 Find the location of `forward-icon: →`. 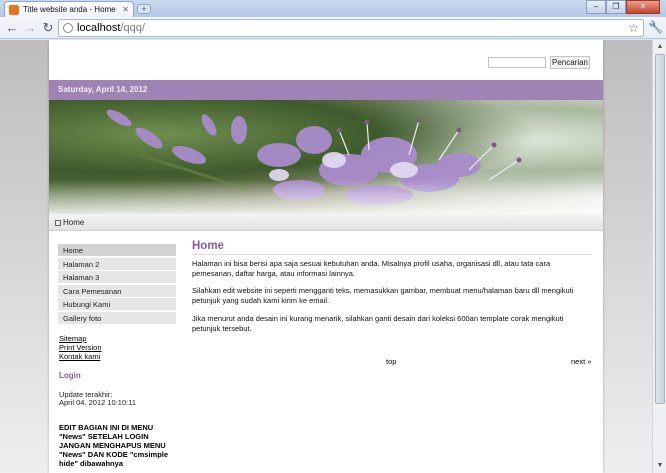

forward-icon: → is located at coordinates (30, 28).